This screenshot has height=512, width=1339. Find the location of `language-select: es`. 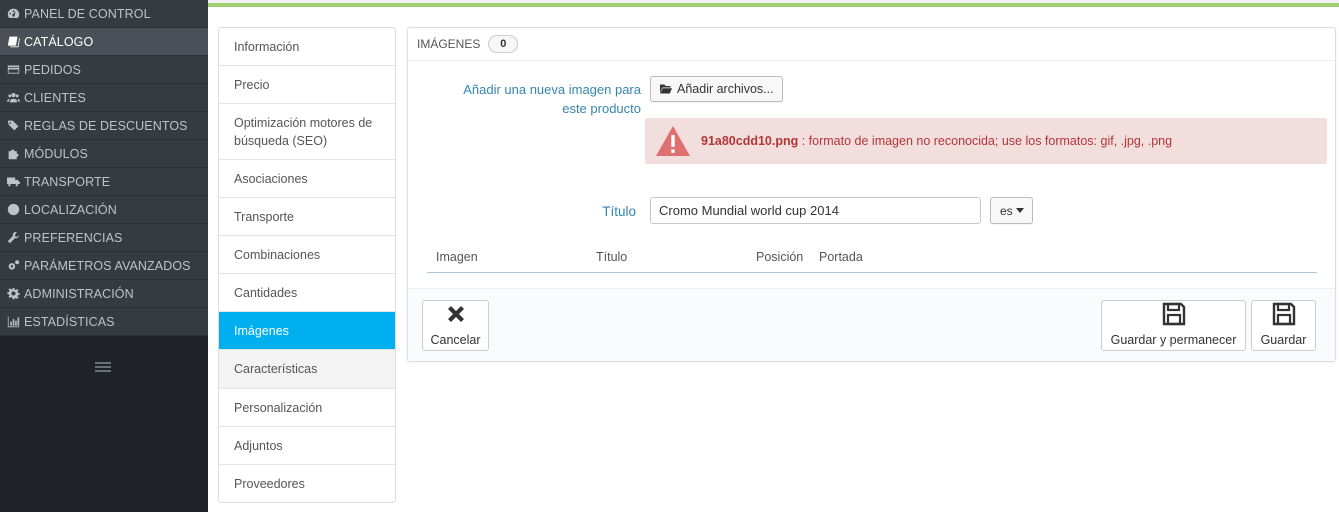

language-select: es is located at coordinates (1011, 210).